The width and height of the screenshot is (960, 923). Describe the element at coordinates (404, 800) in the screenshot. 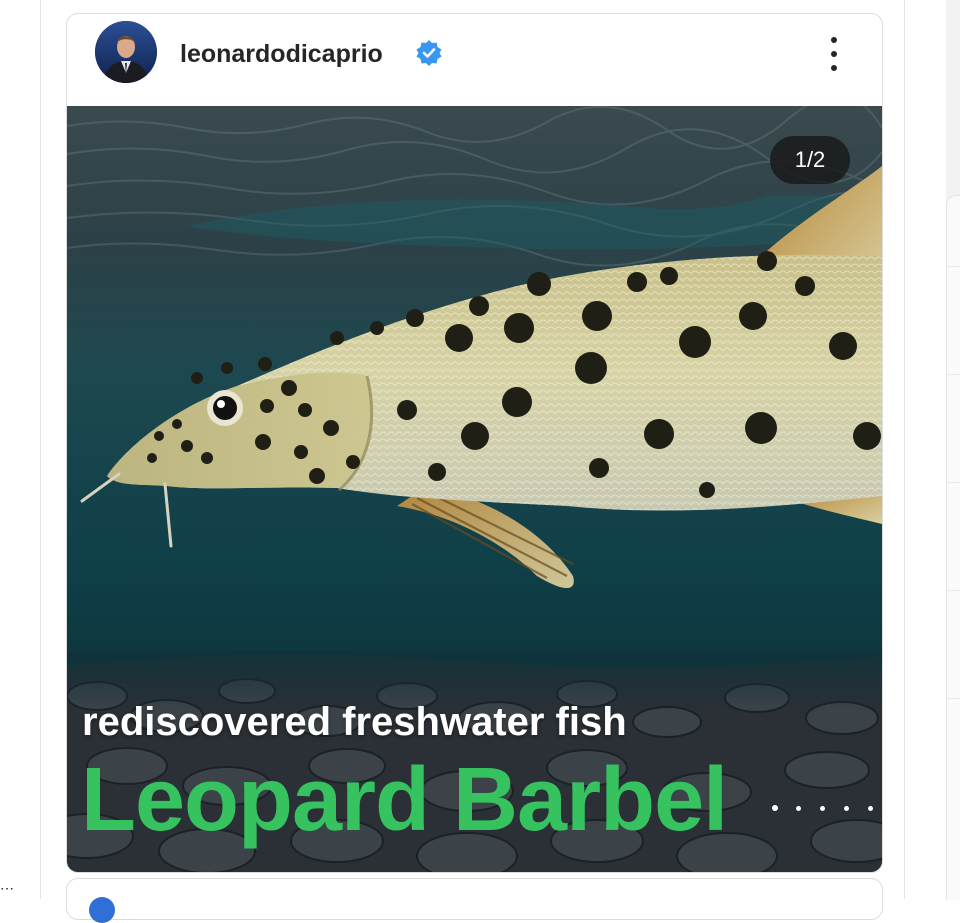

I see `image-title: Leopard Barbel` at that location.